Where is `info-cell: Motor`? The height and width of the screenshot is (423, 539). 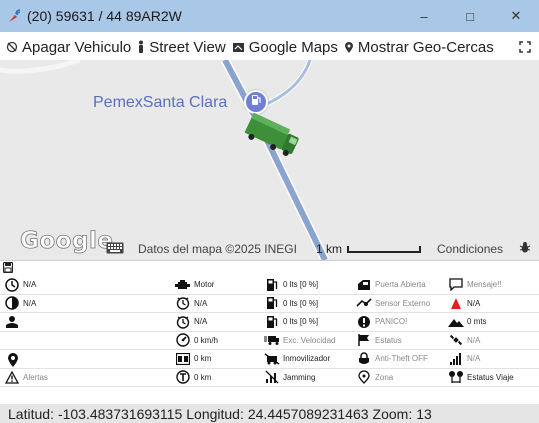
info-cell: Motor is located at coordinates (215, 285).